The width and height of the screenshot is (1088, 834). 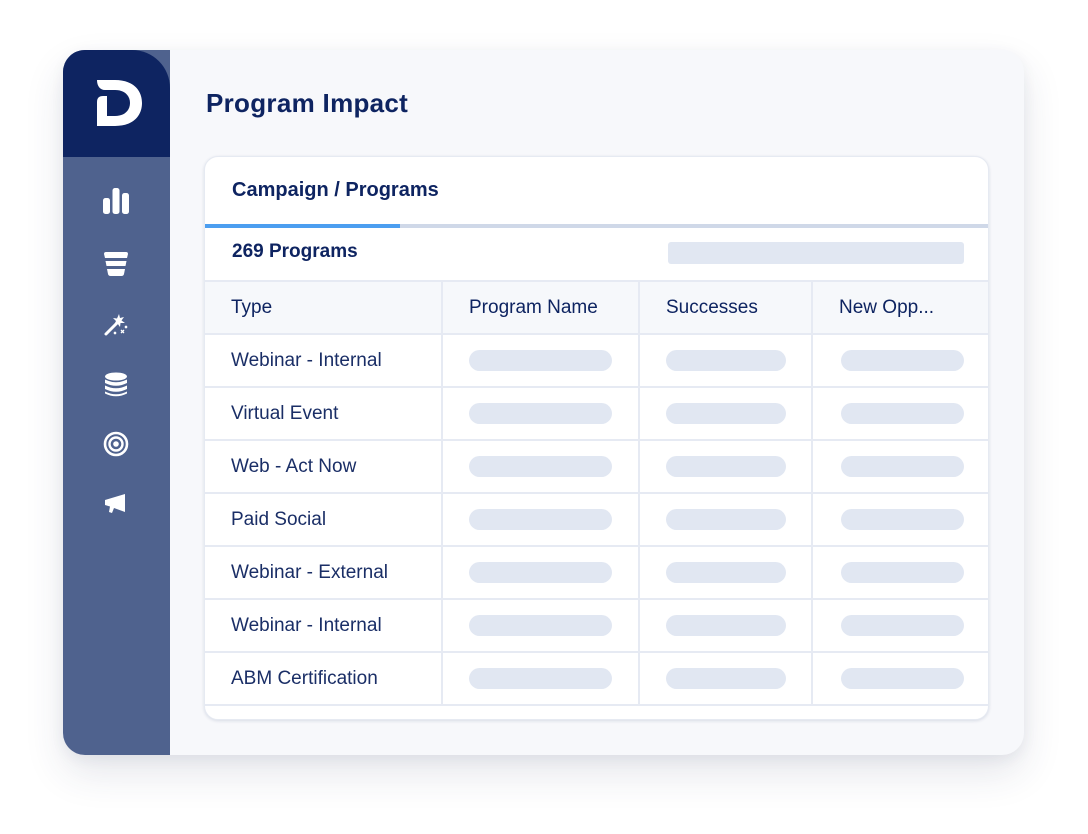 I want to click on nav-reports, so click(x=116, y=201).